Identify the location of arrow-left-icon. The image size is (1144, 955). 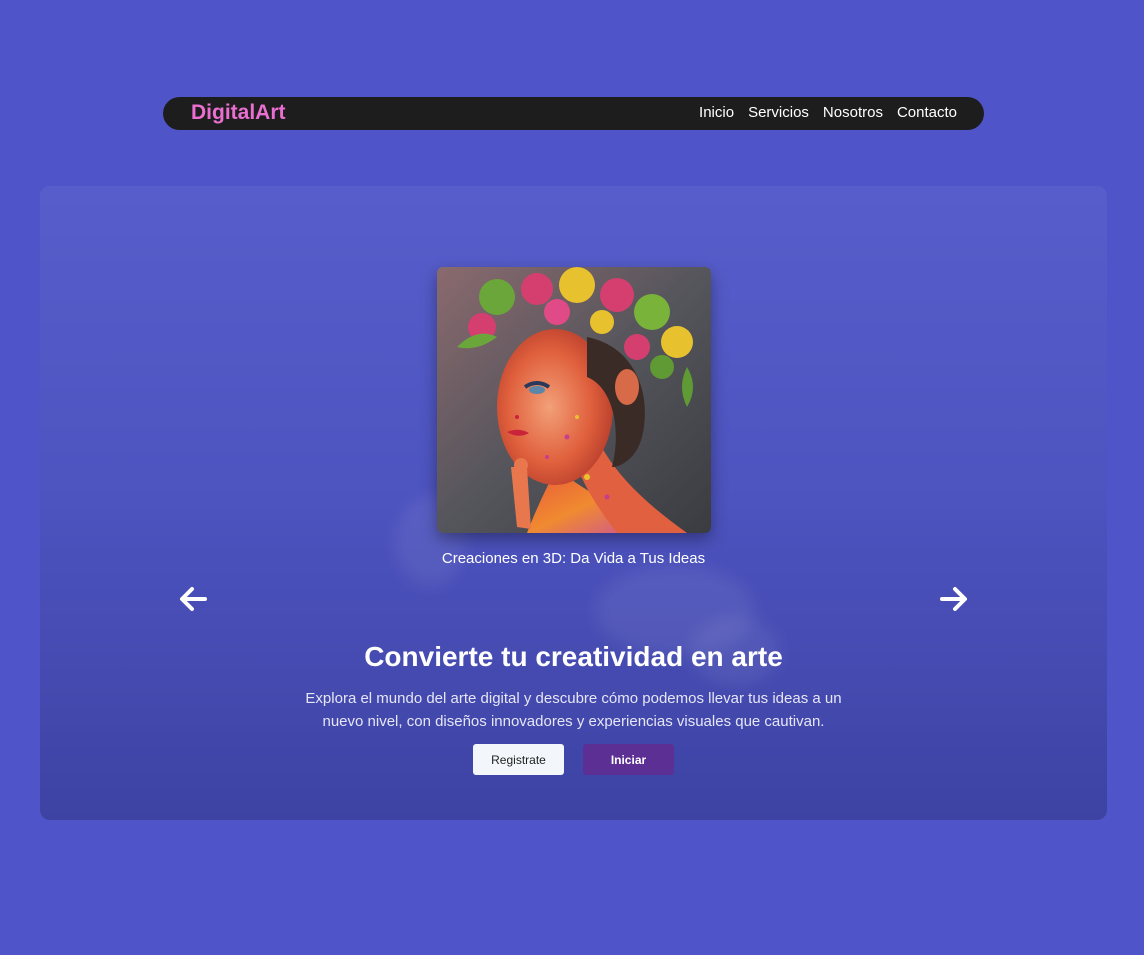
(193, 599).